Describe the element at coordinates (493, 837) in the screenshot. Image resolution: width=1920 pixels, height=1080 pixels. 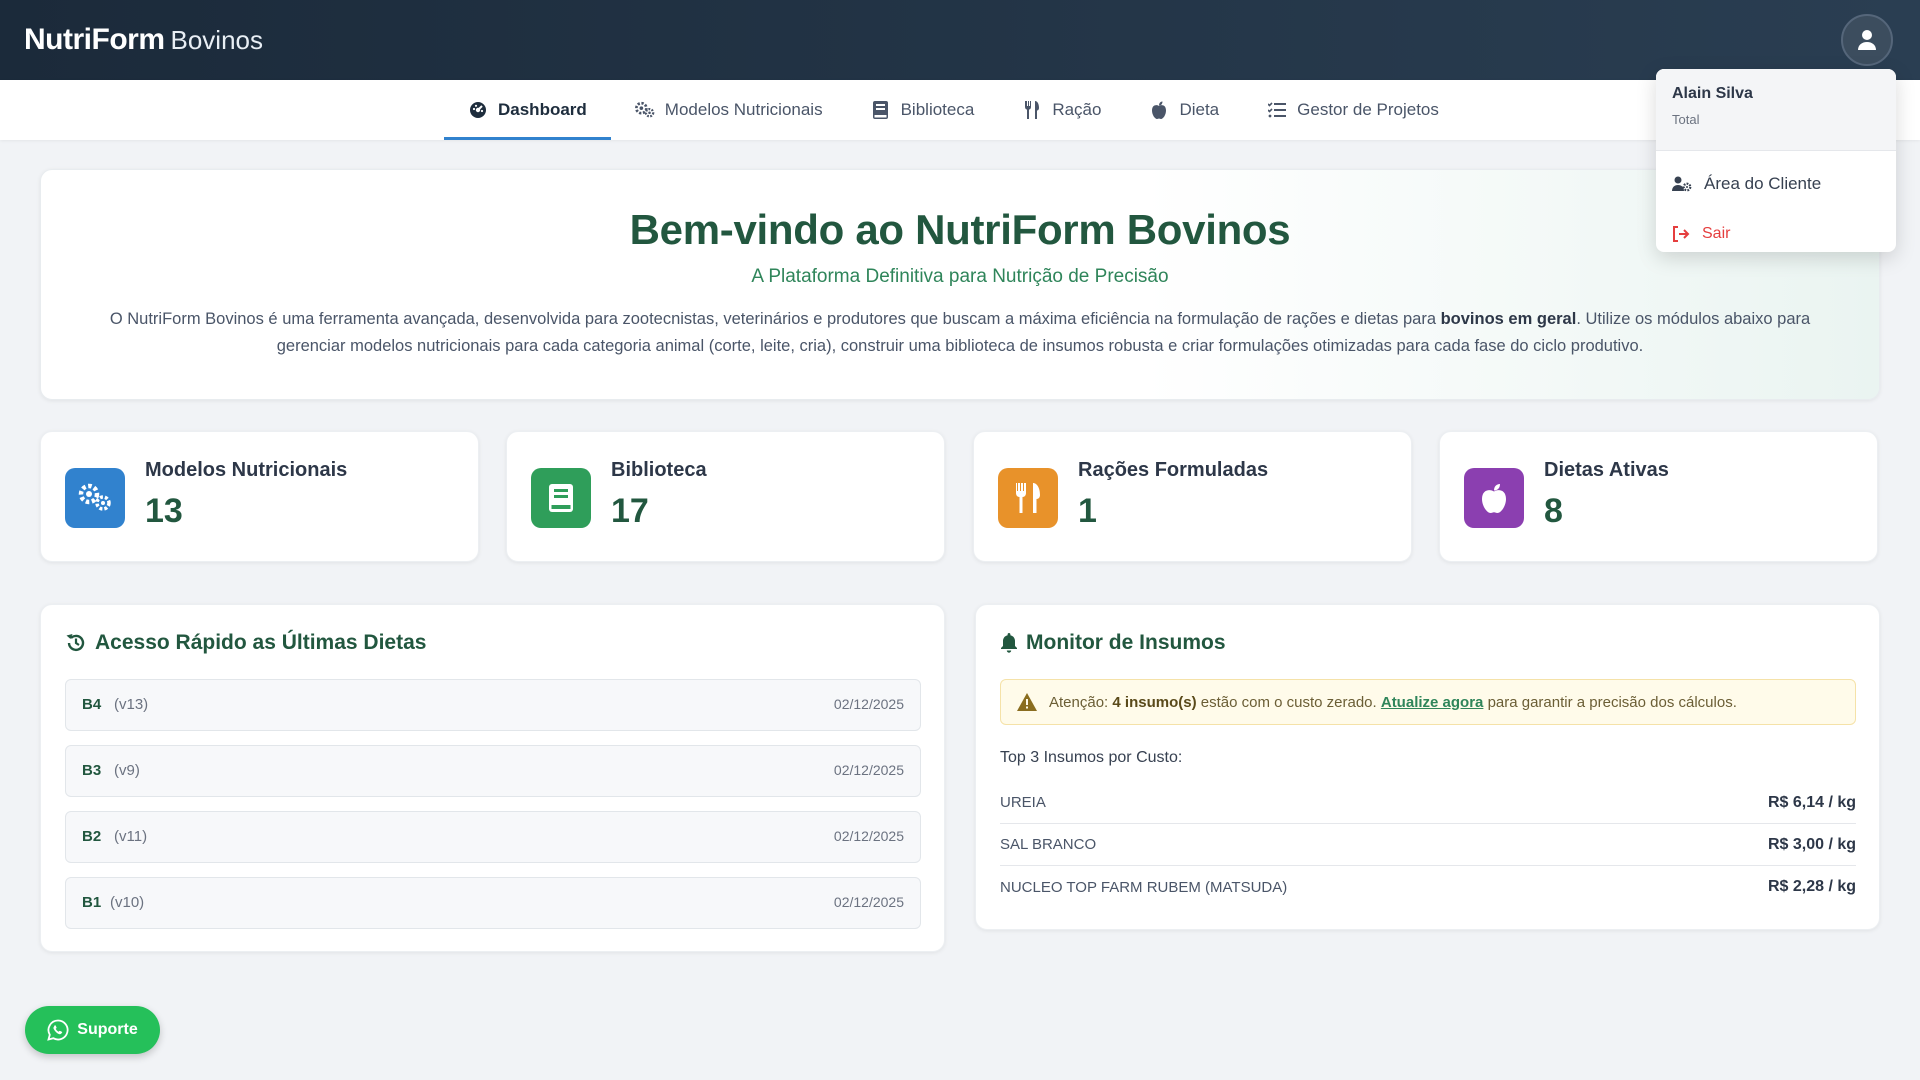
I see `diet-row-b2: B2 (v11) 02/12/2025` at that location.